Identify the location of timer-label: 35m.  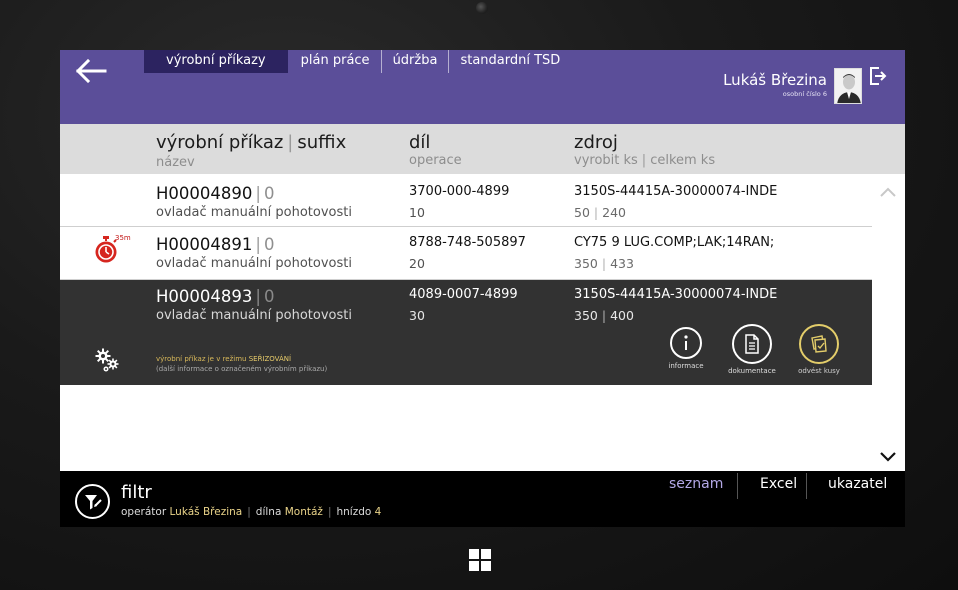
(123, 238).